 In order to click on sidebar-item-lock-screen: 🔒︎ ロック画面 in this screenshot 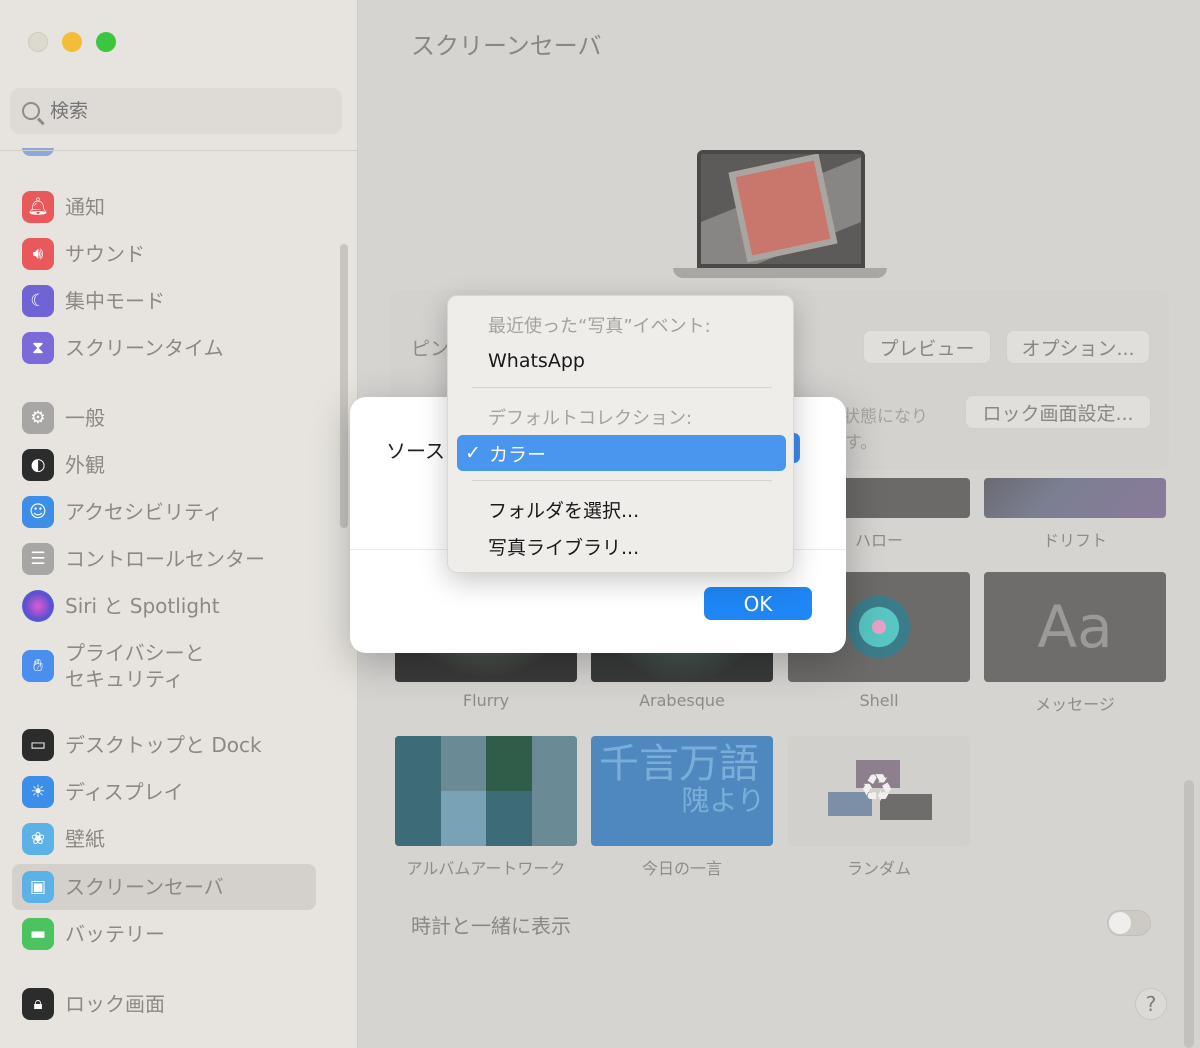, I will do `click(164, 1004)`.